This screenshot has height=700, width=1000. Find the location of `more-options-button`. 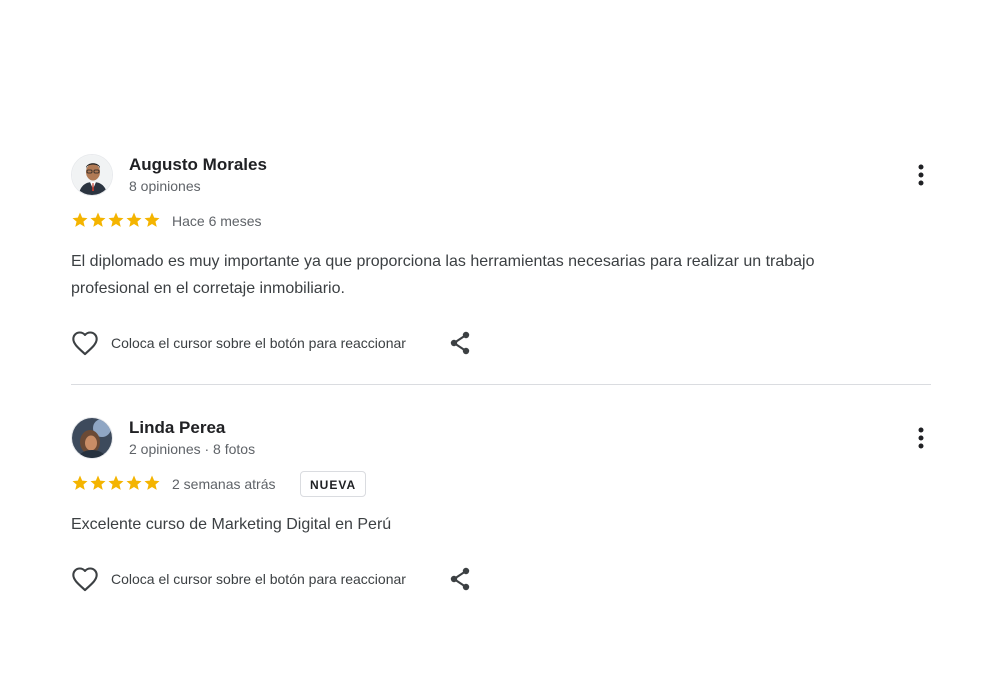

more-options-button is located at coordinates (921, 438).